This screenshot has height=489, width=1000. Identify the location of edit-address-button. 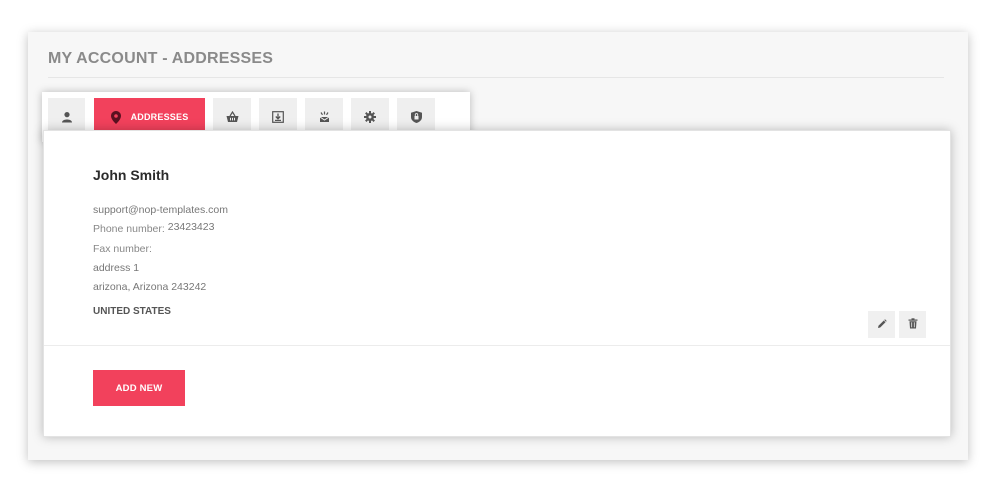
(881, 324).